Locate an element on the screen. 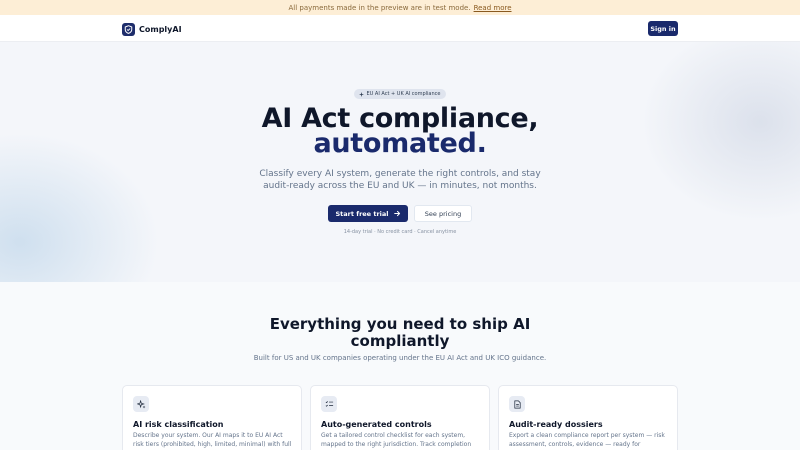  features-heading: compliantly is located at coordinates (400, 341).